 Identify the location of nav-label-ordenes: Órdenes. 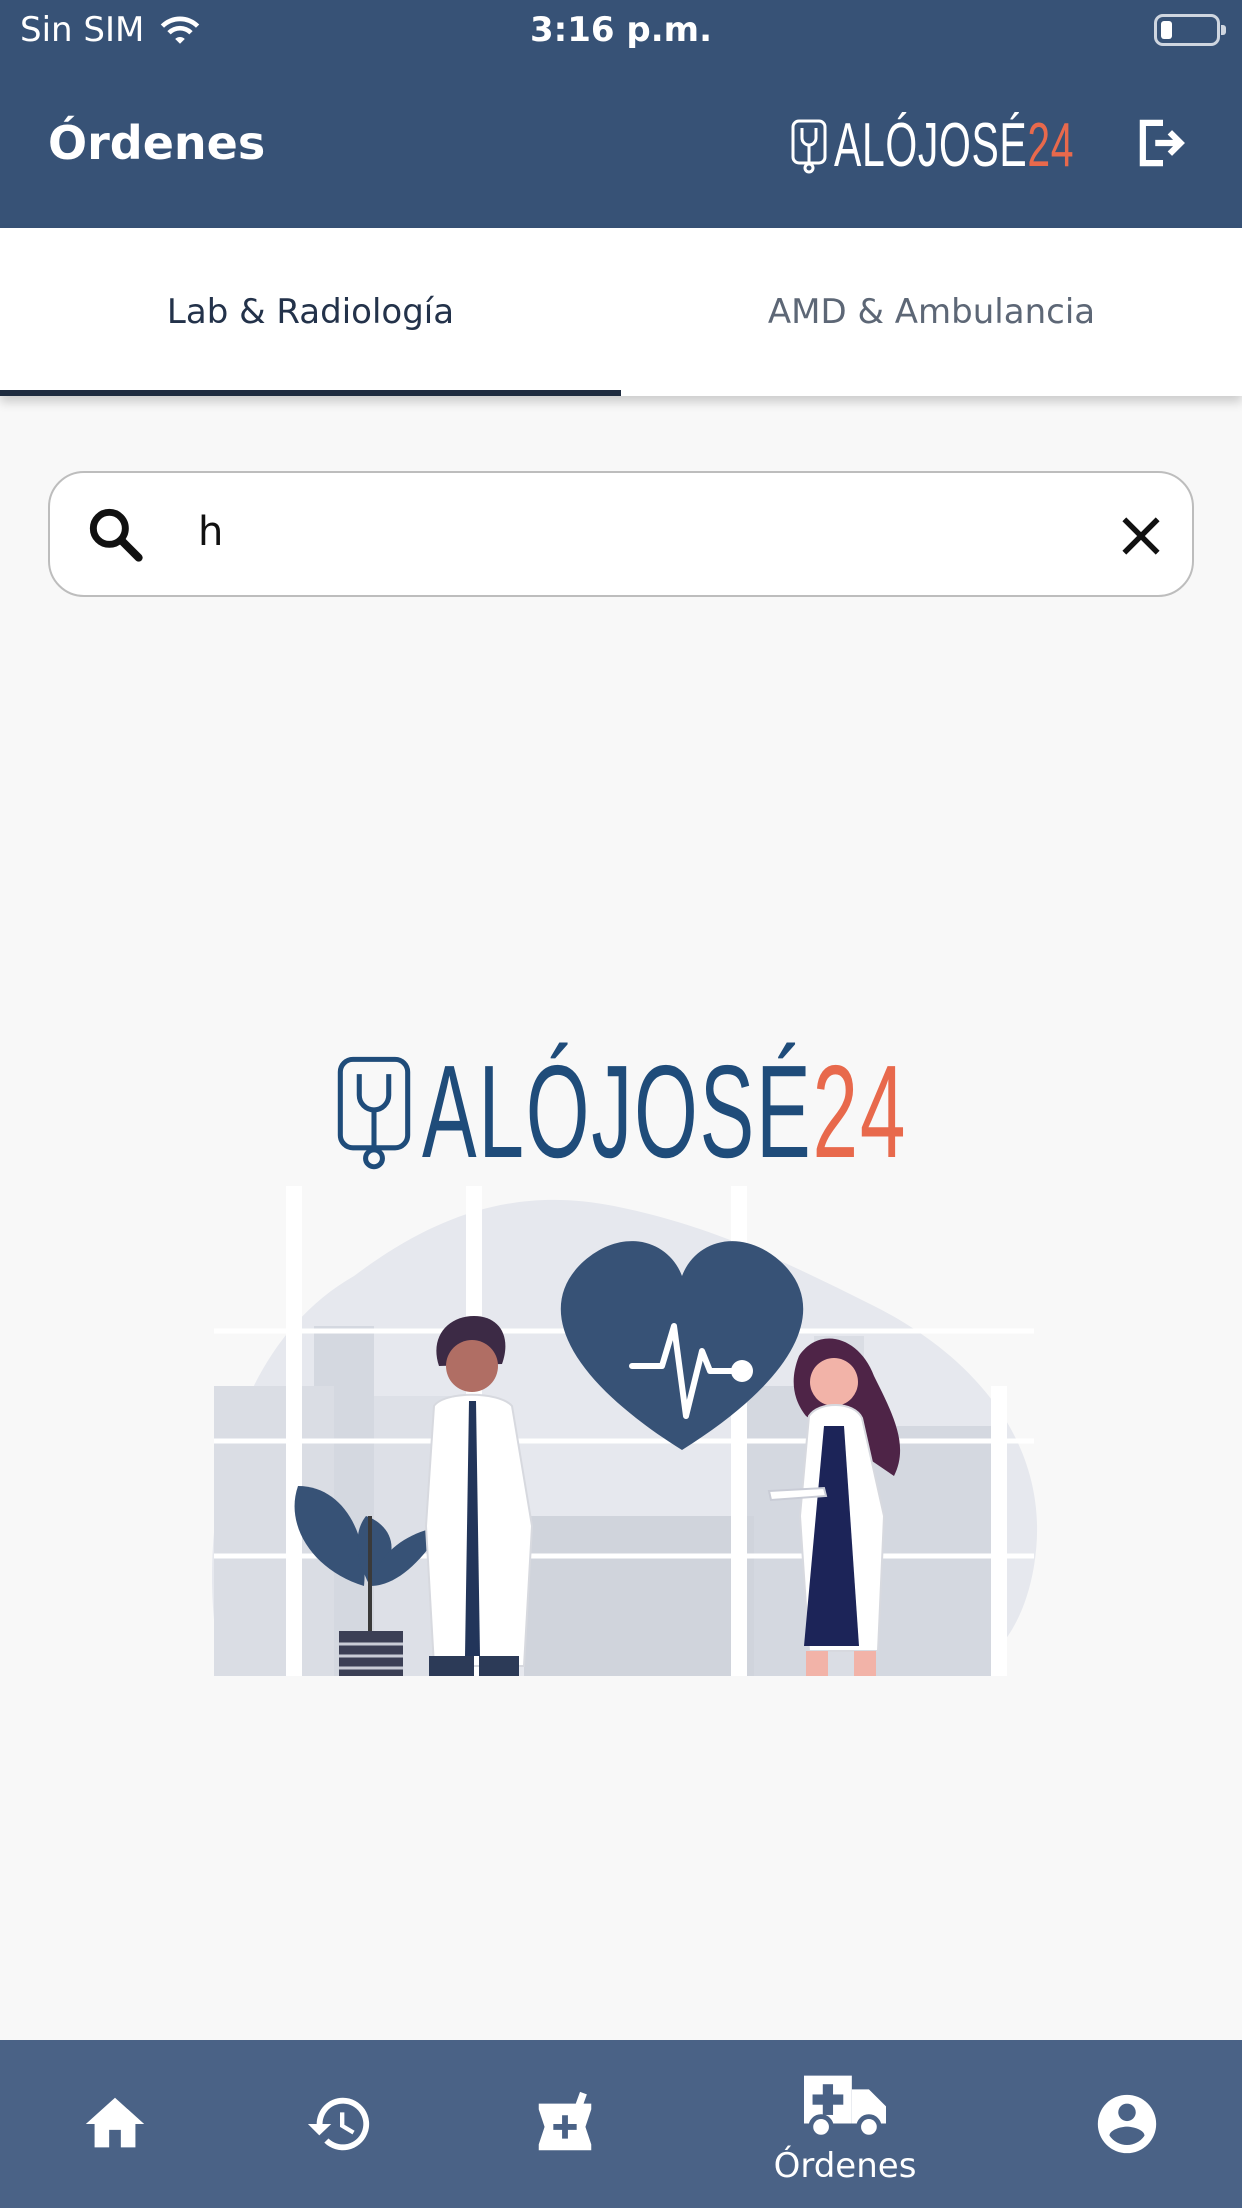
(845, 2166).